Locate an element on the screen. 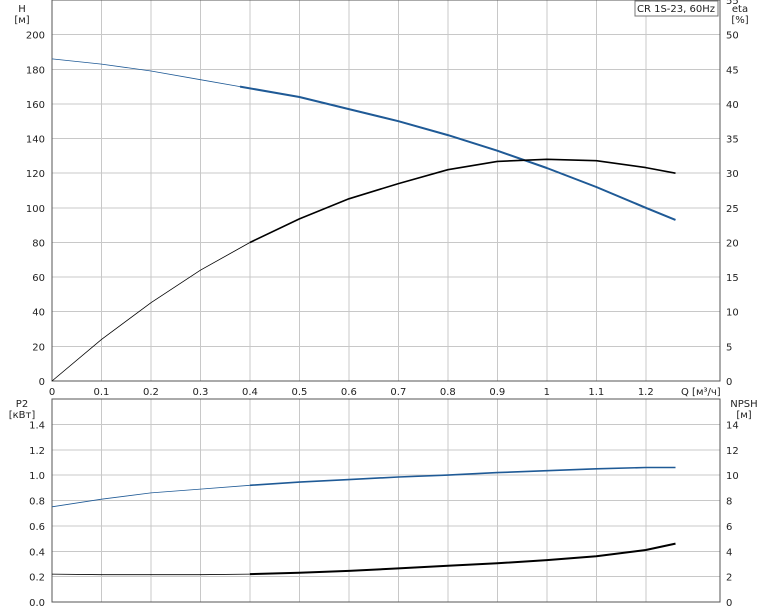  x-tick-label: 0.4 is located at coordinates (250, 392).